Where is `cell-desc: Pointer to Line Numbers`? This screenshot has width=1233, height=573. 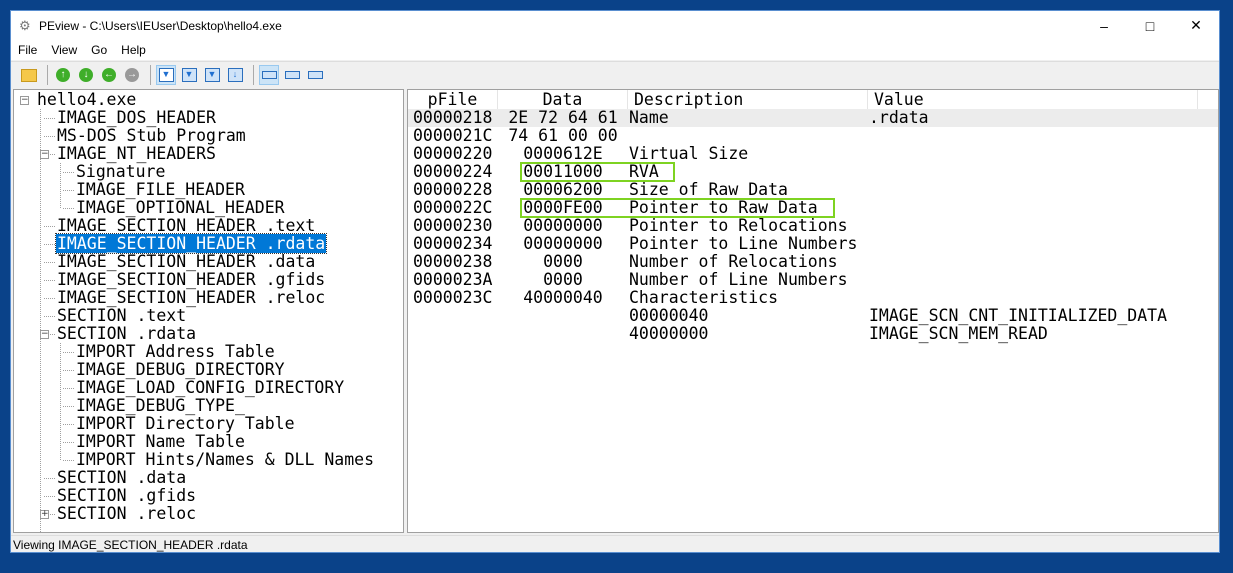
cell-desc: Pointer to Line Numbers is located at coordinates (749, 244).